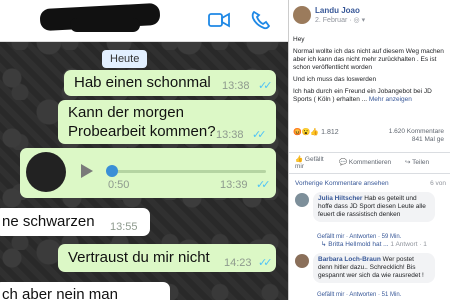  What do you see at coordinates (337, 10) in the screenshot?
I see `author-name: Landu Joao` at bounding box center [337, 10].